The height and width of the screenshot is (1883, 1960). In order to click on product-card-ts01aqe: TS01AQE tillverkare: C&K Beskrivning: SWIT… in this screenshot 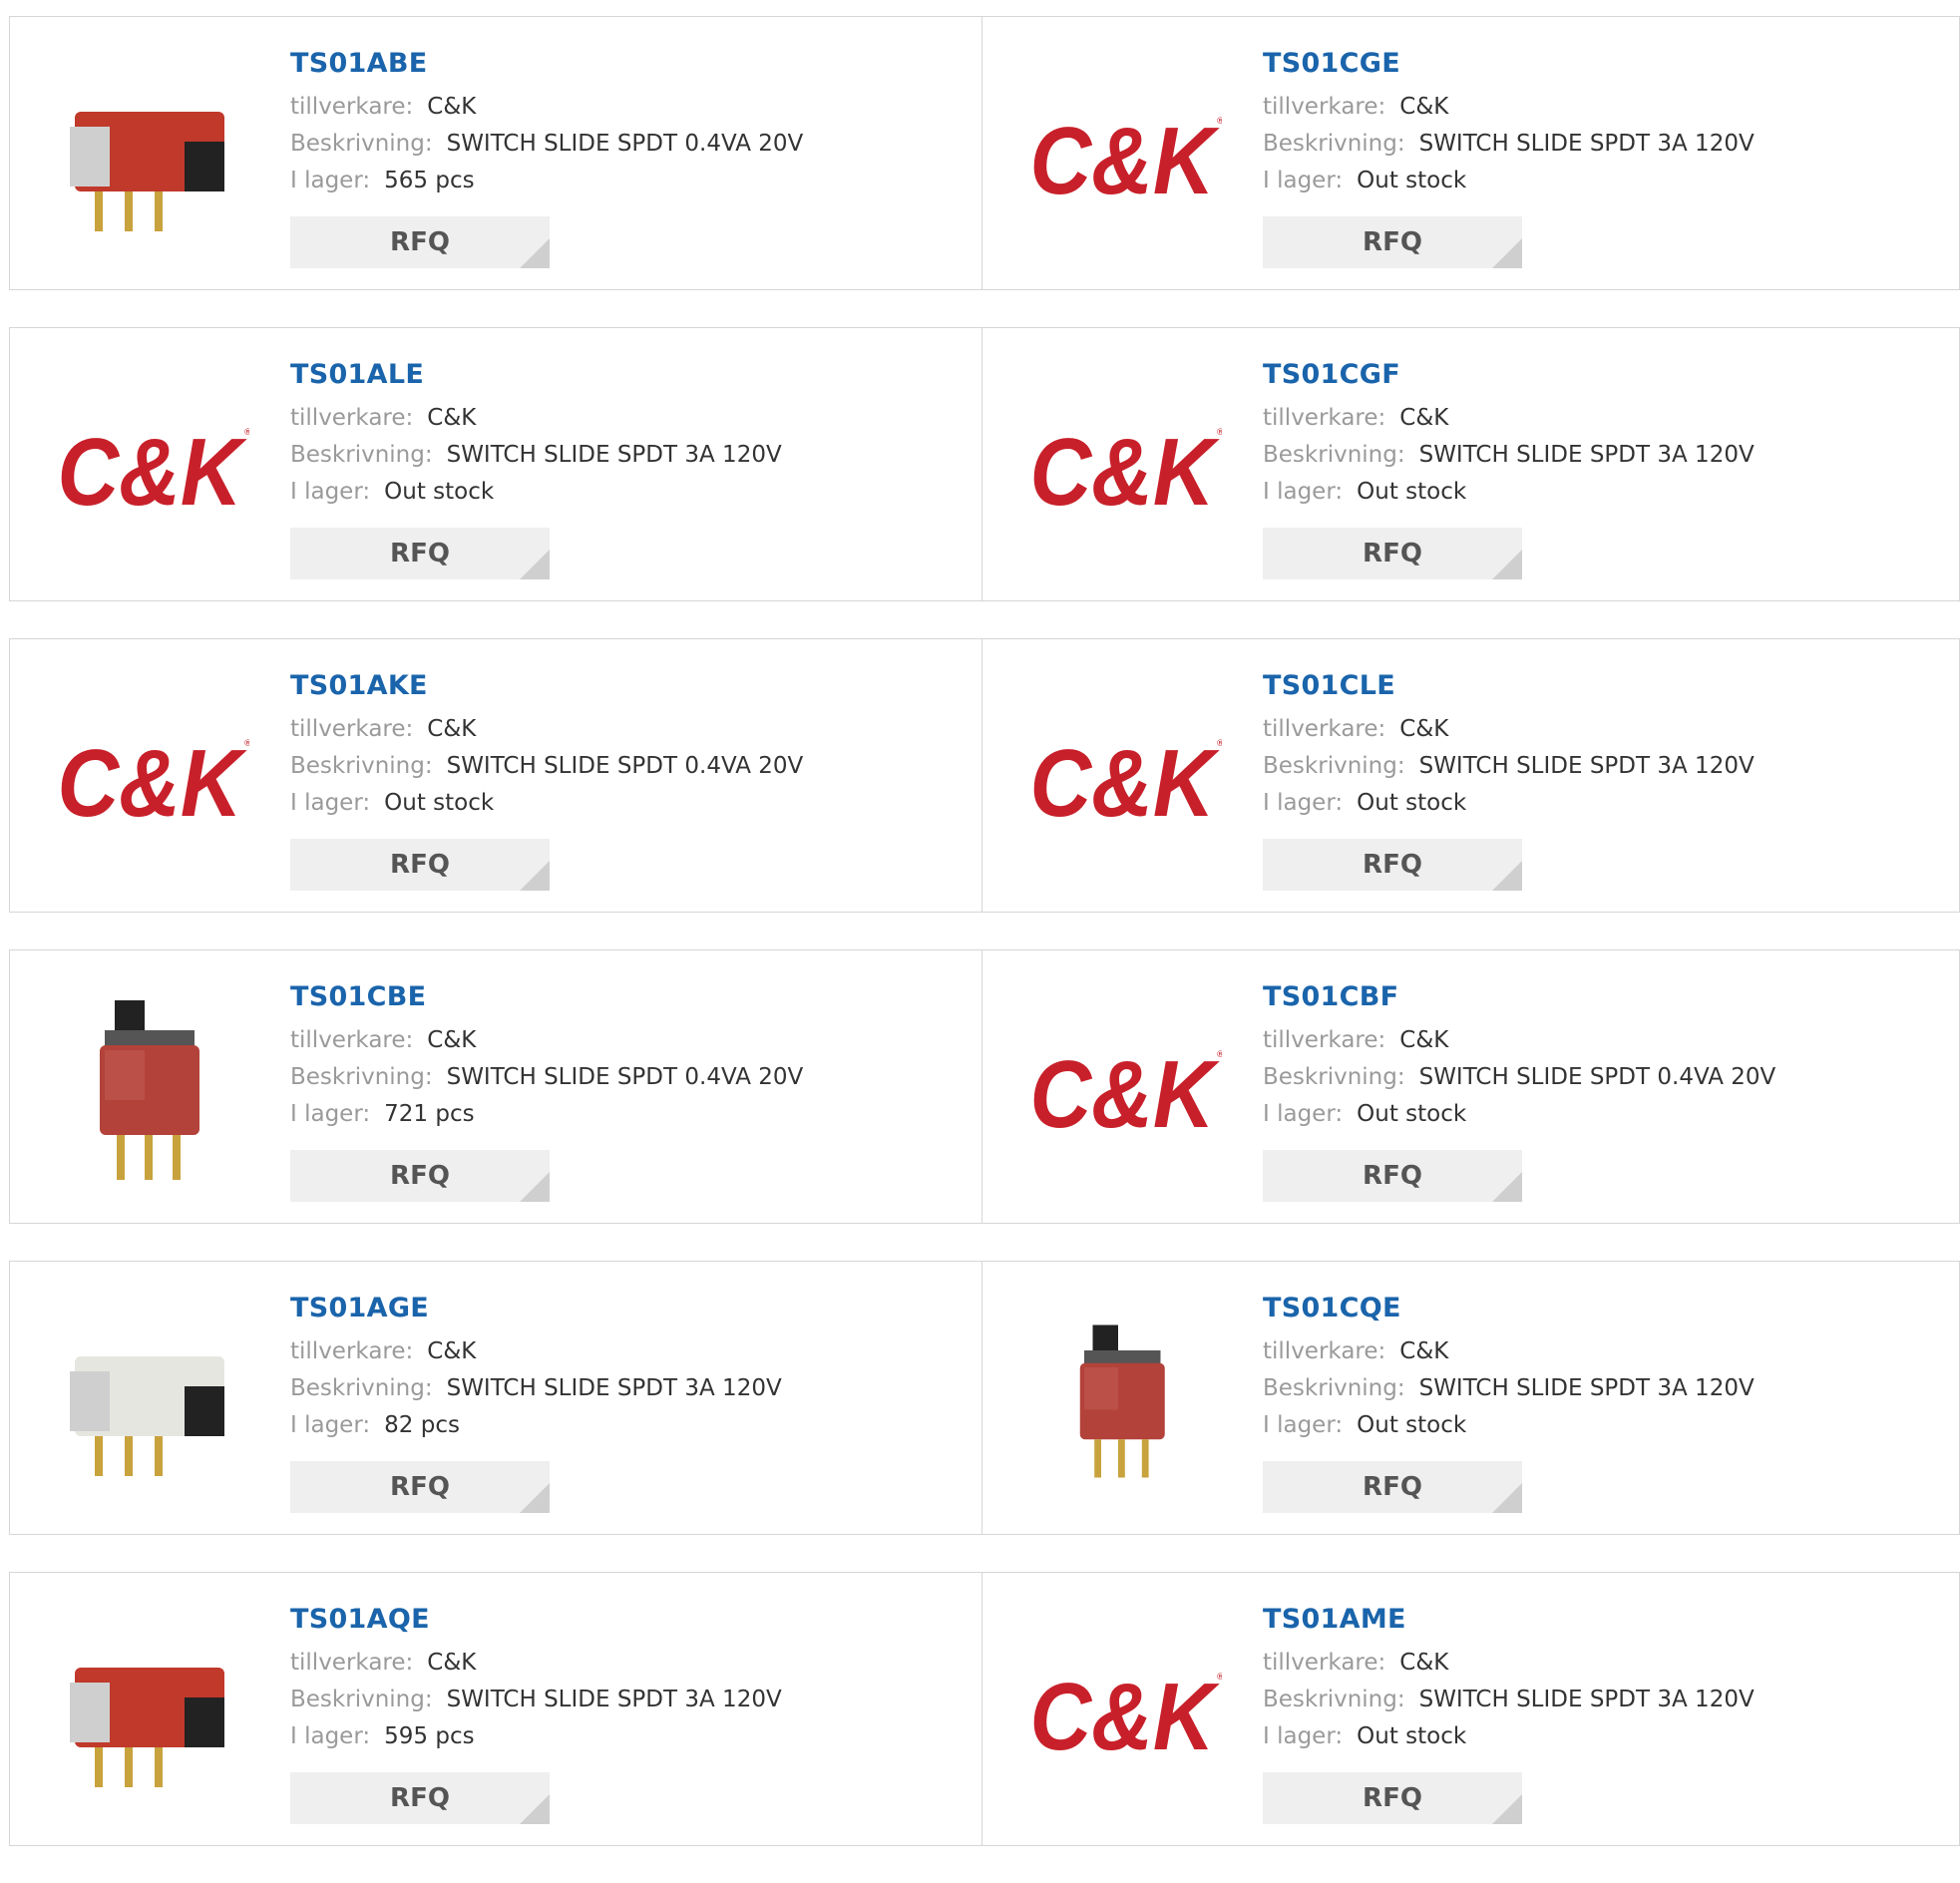, I will do `click(496, 1709)`.